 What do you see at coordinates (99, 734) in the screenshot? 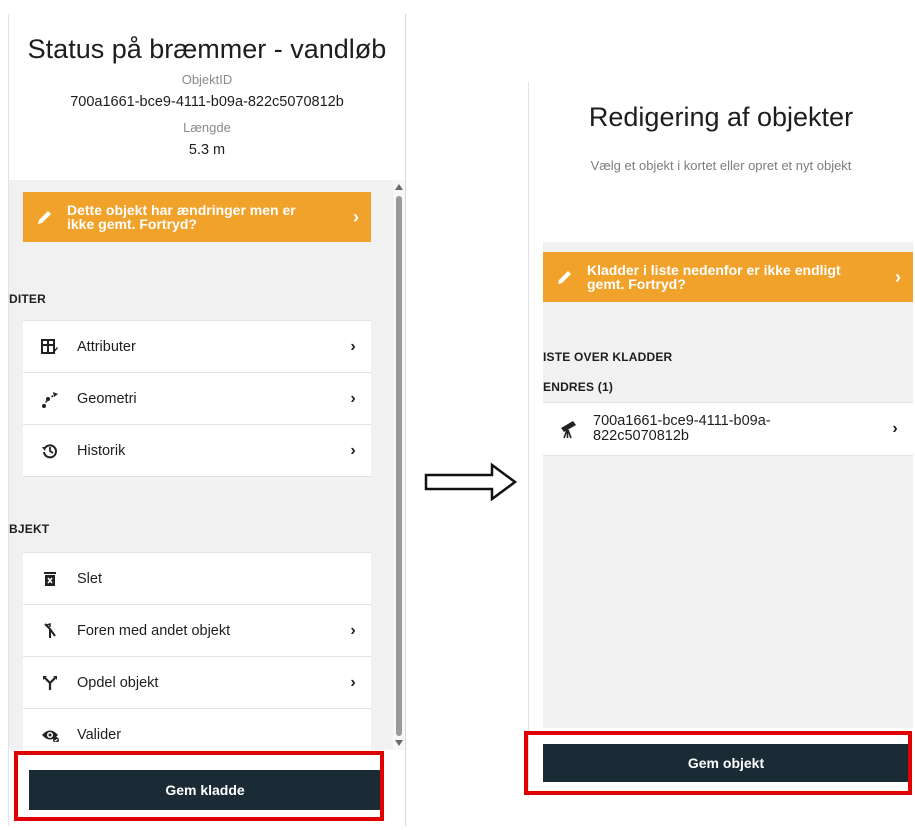
I see `menu-item-label: Valider` at bounding box center [99, 734].